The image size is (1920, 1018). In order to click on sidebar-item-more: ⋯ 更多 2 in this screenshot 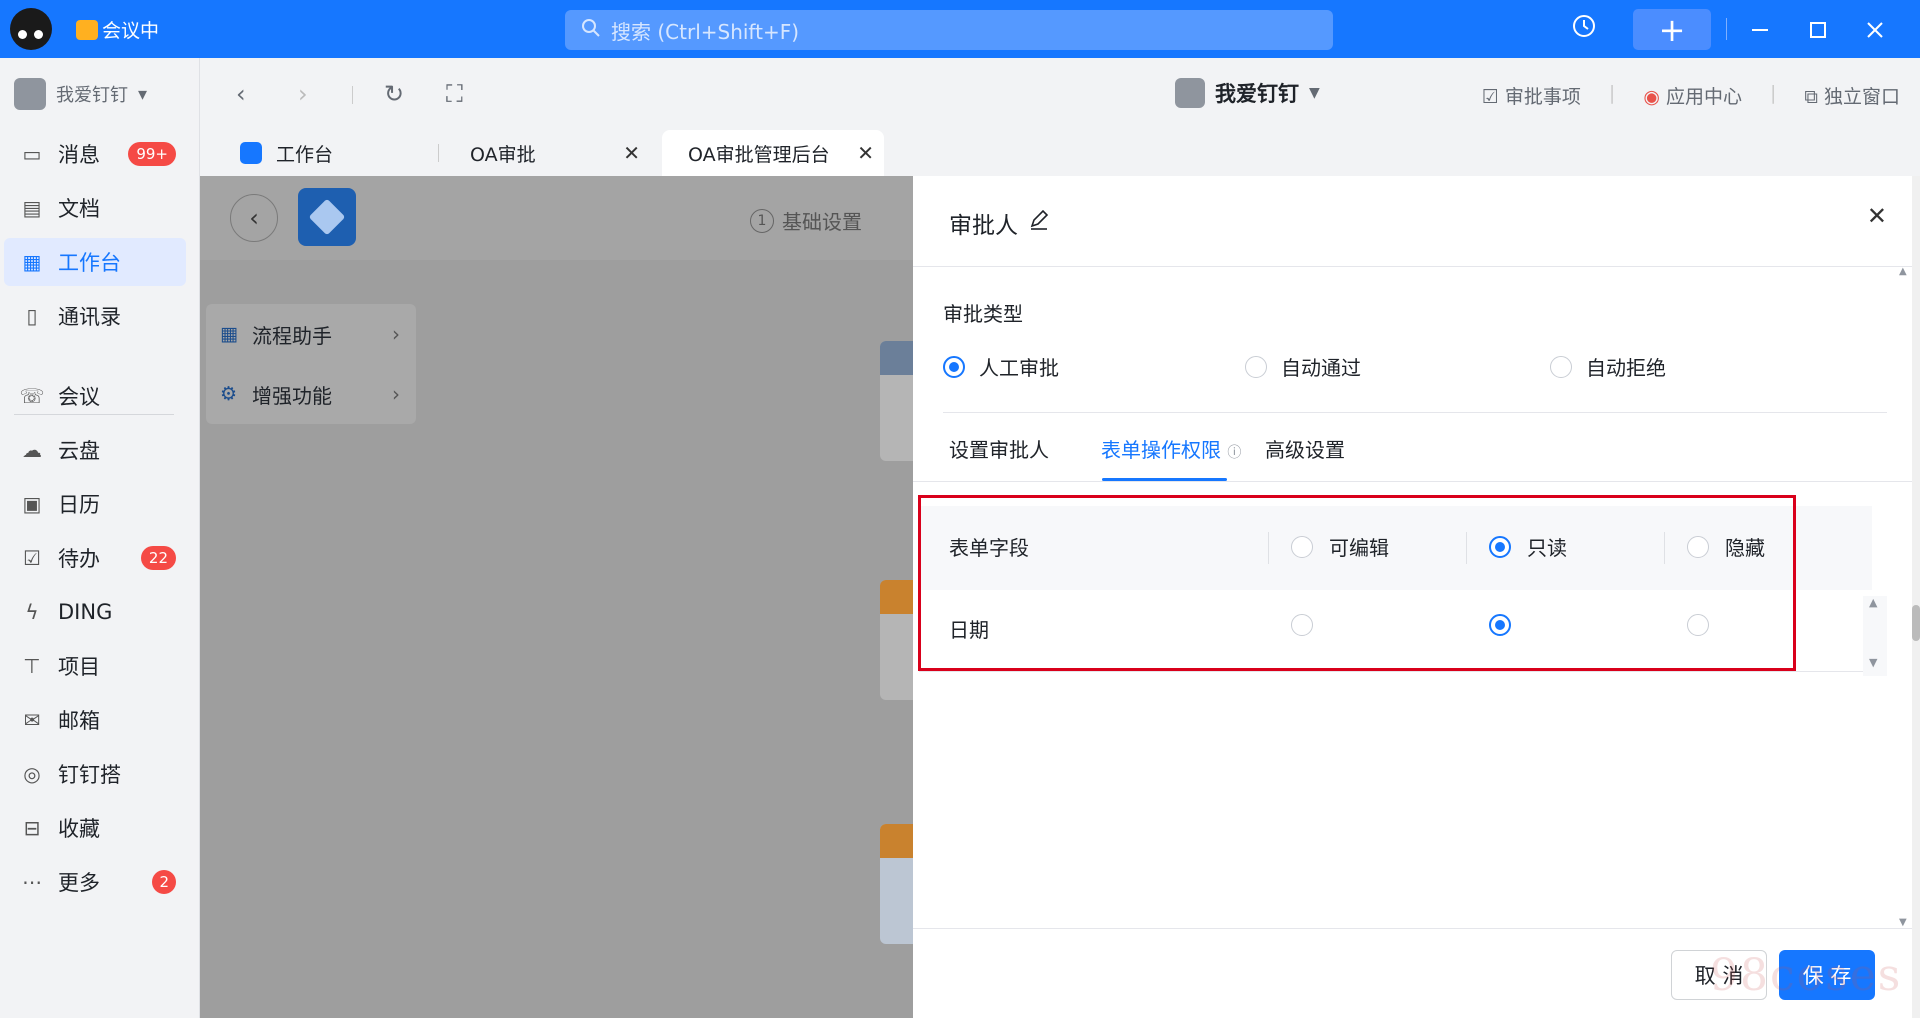, I will do `click(95, 882)`.